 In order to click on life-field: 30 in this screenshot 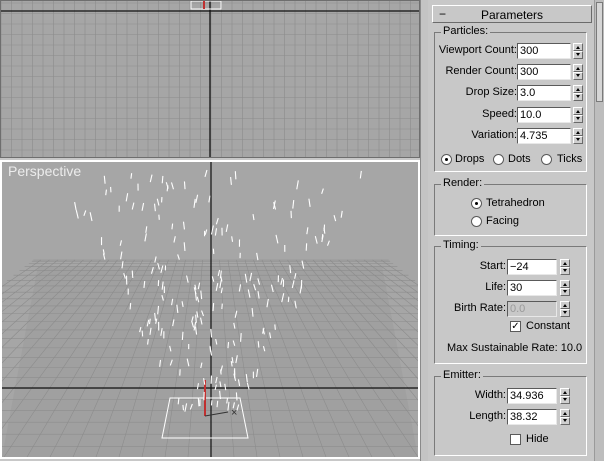, I will do `click(532, 288)`.